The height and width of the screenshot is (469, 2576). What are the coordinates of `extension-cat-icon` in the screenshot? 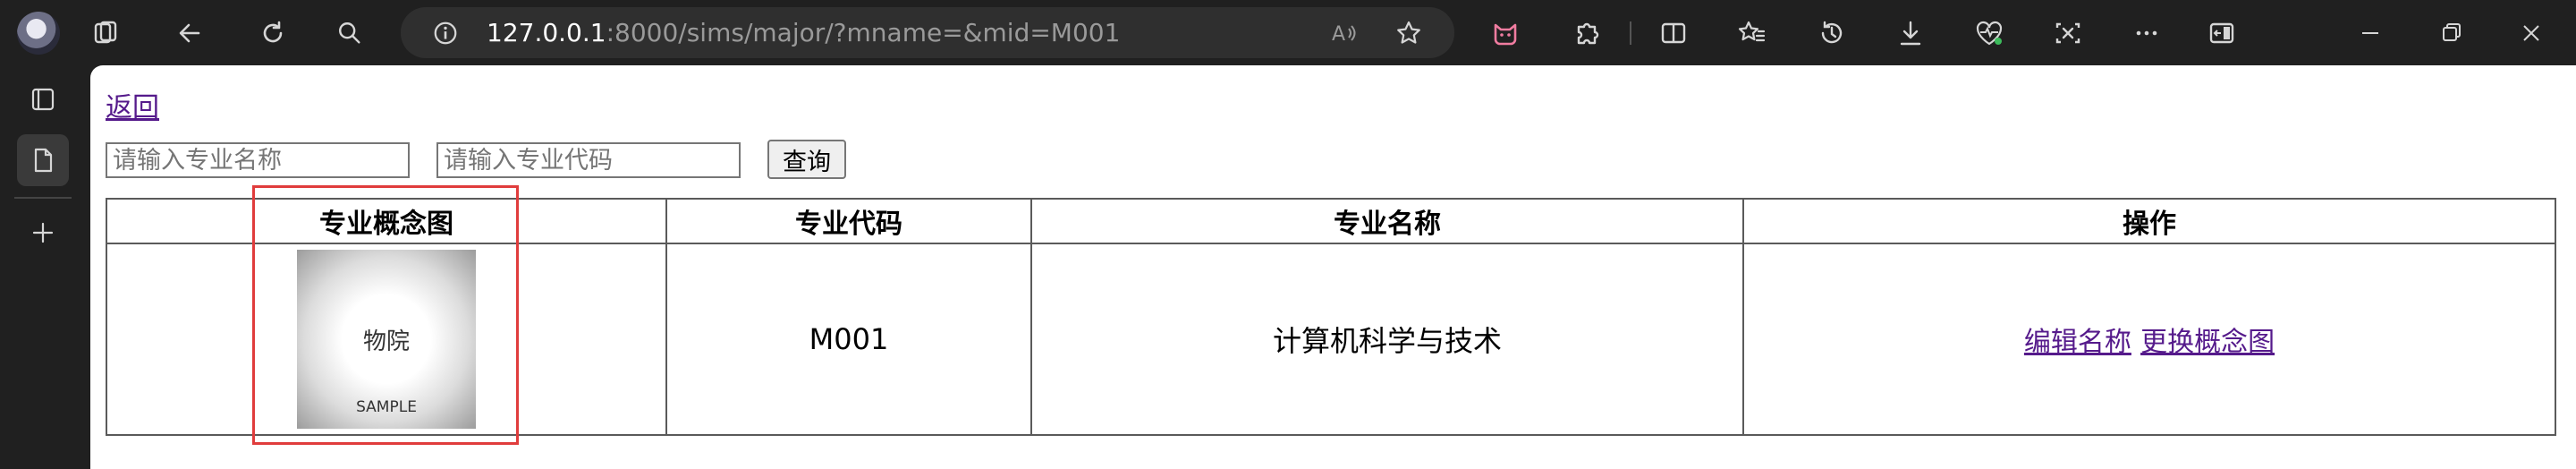 It's located at (1505, 33).